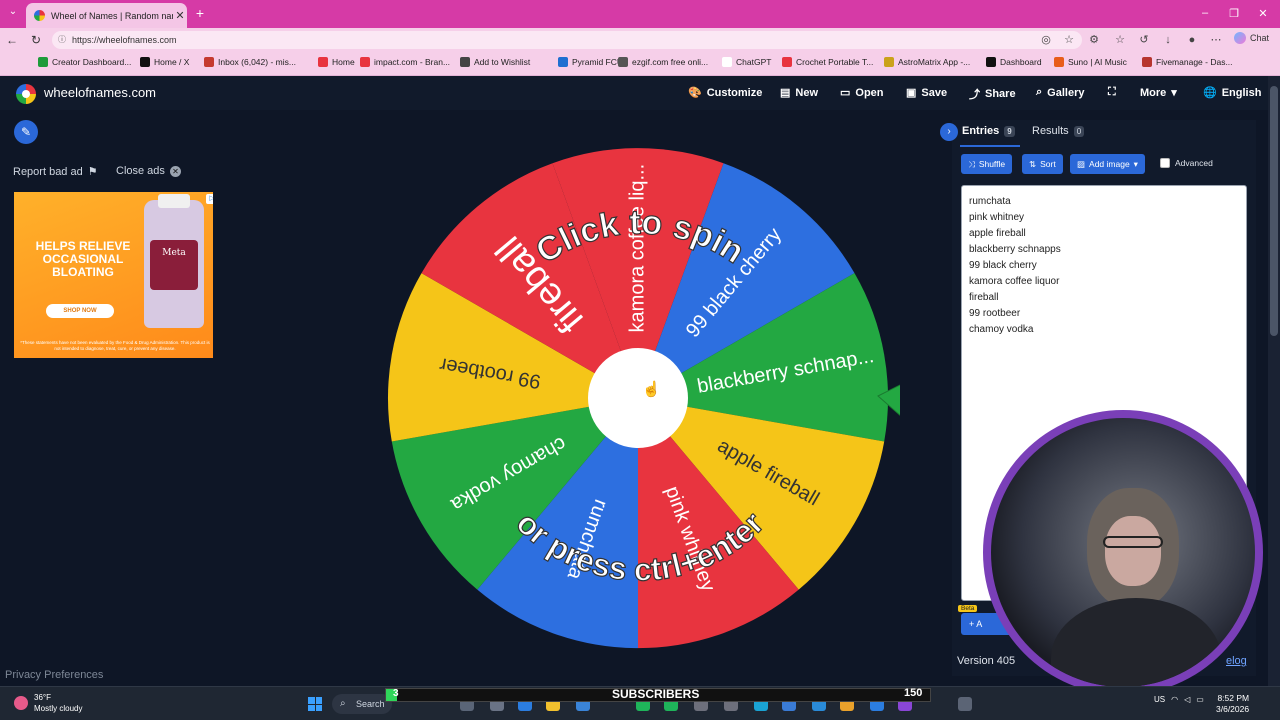 This screenshot has width=1280, height=720. What do you see at coordinates (1009, 131) in the screenshot?
I see `entries-count-badge: 9` at bounding box center [1009, 131].